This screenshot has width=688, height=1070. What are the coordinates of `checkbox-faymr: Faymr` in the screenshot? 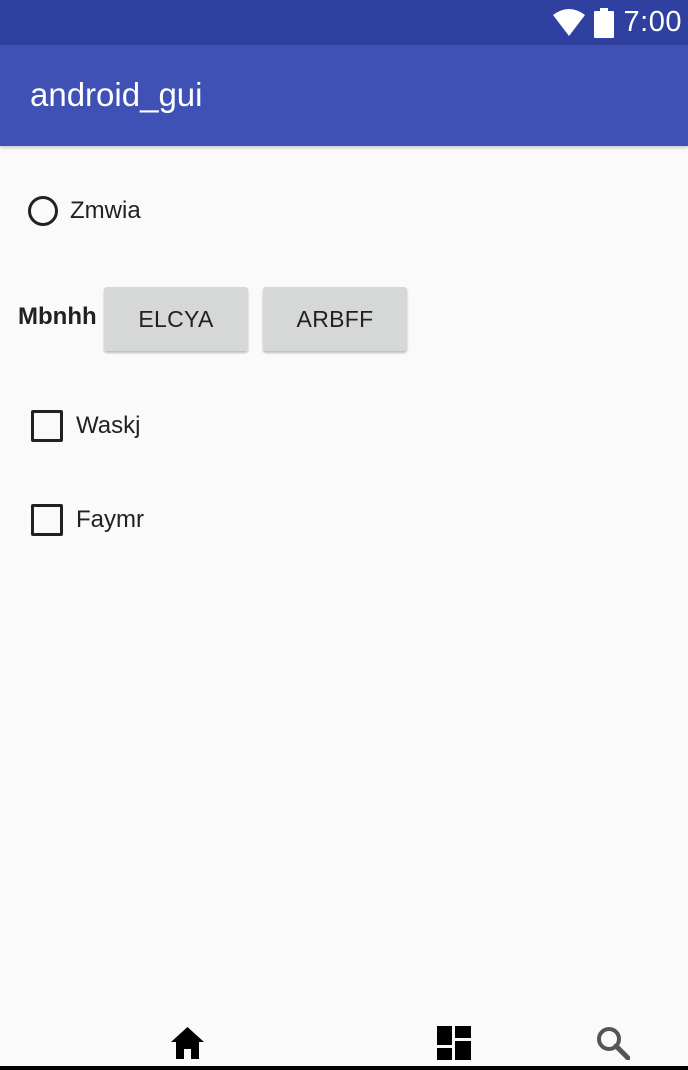 It's located at (87, 520).